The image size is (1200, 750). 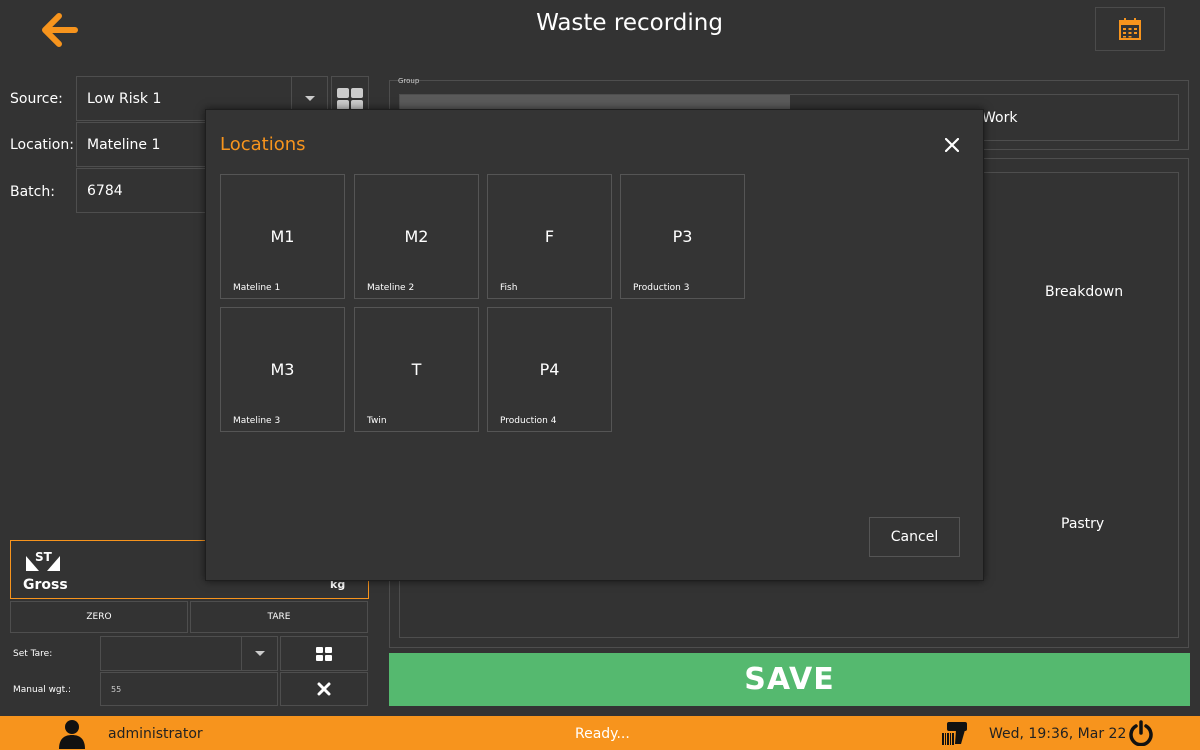 I want to click on location-code: P3, so click(x=682, y=236).